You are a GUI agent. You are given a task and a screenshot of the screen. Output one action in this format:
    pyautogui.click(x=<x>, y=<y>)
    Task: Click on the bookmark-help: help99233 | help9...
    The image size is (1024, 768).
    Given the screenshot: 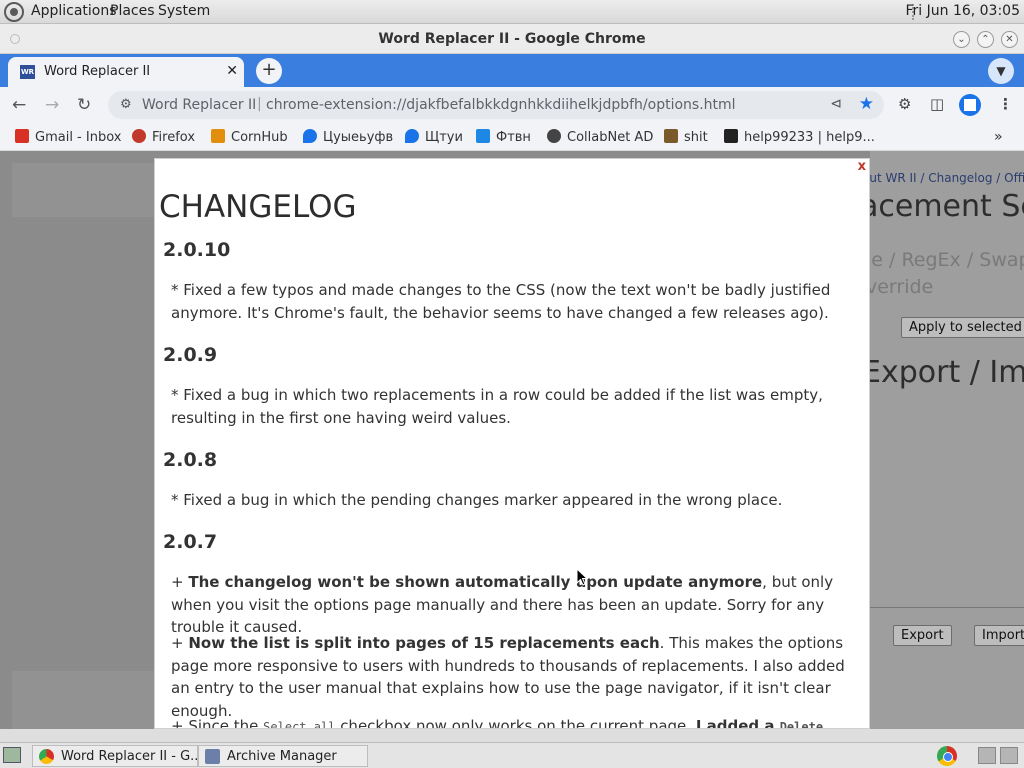 What is the action you would take?
    pyautogui.click(x=799, y=137)
    